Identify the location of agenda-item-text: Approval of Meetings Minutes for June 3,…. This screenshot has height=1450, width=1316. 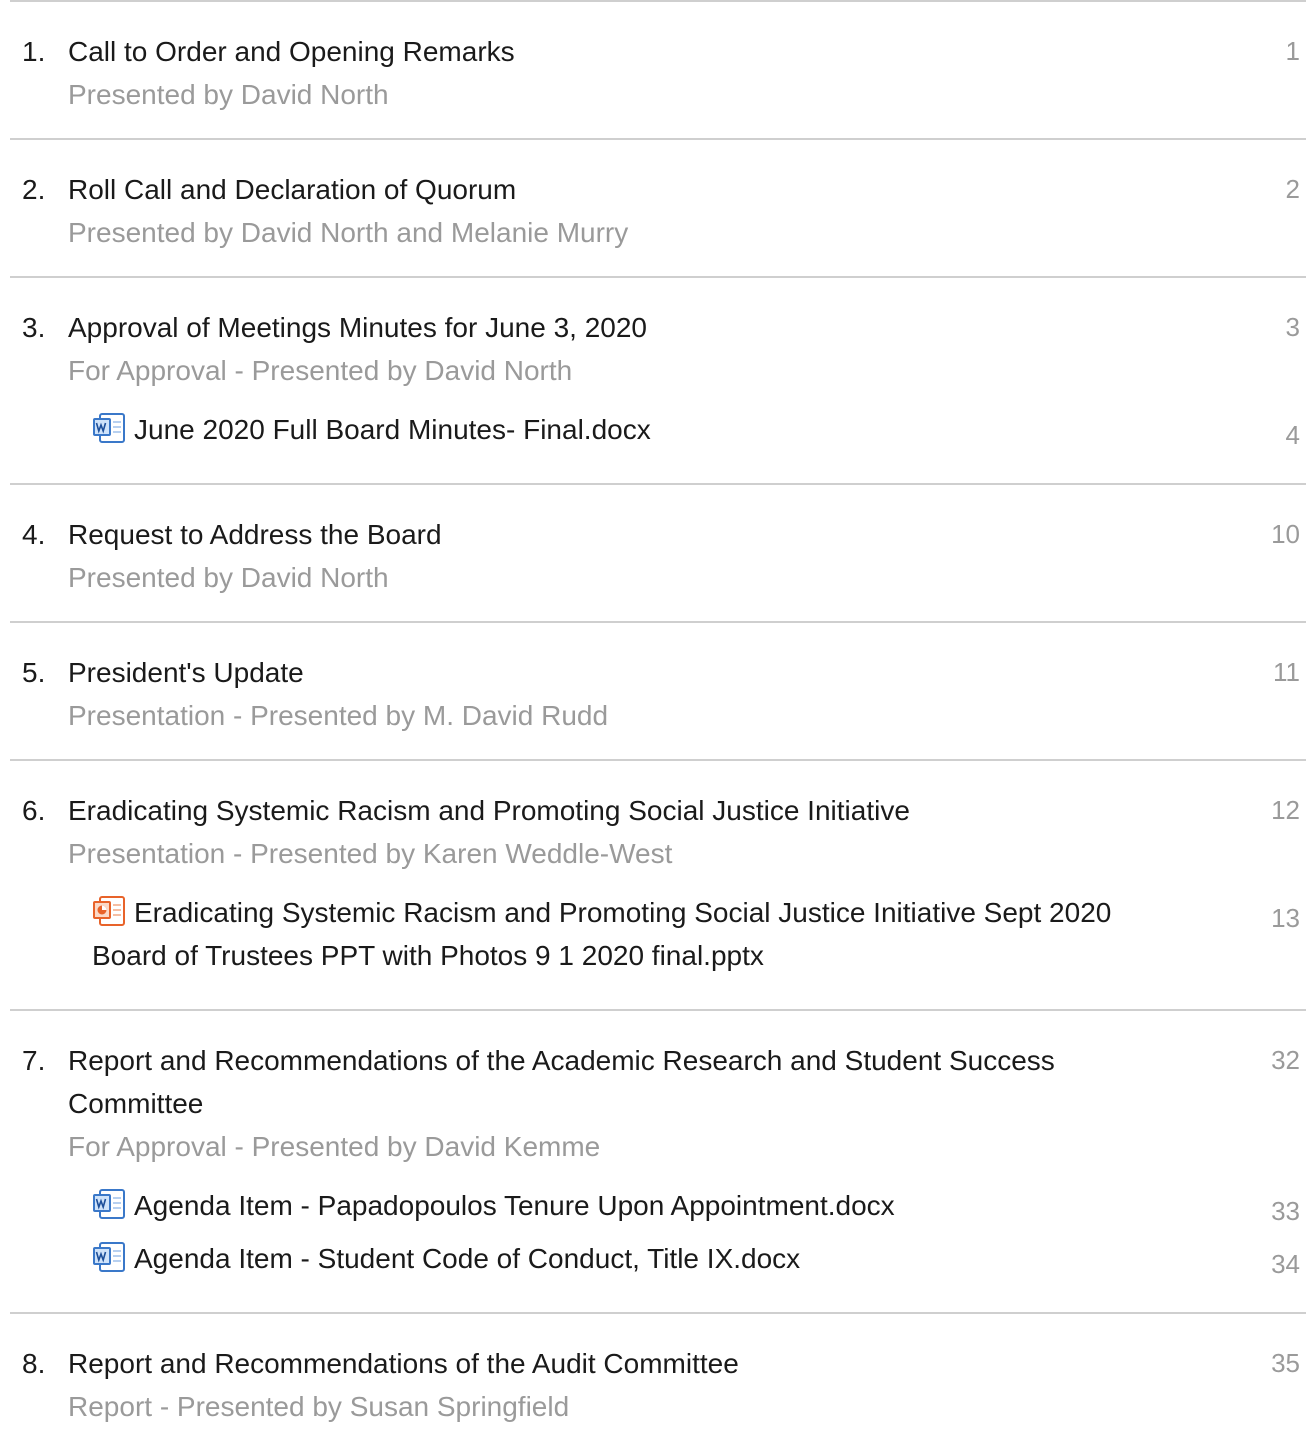
(687, 349).